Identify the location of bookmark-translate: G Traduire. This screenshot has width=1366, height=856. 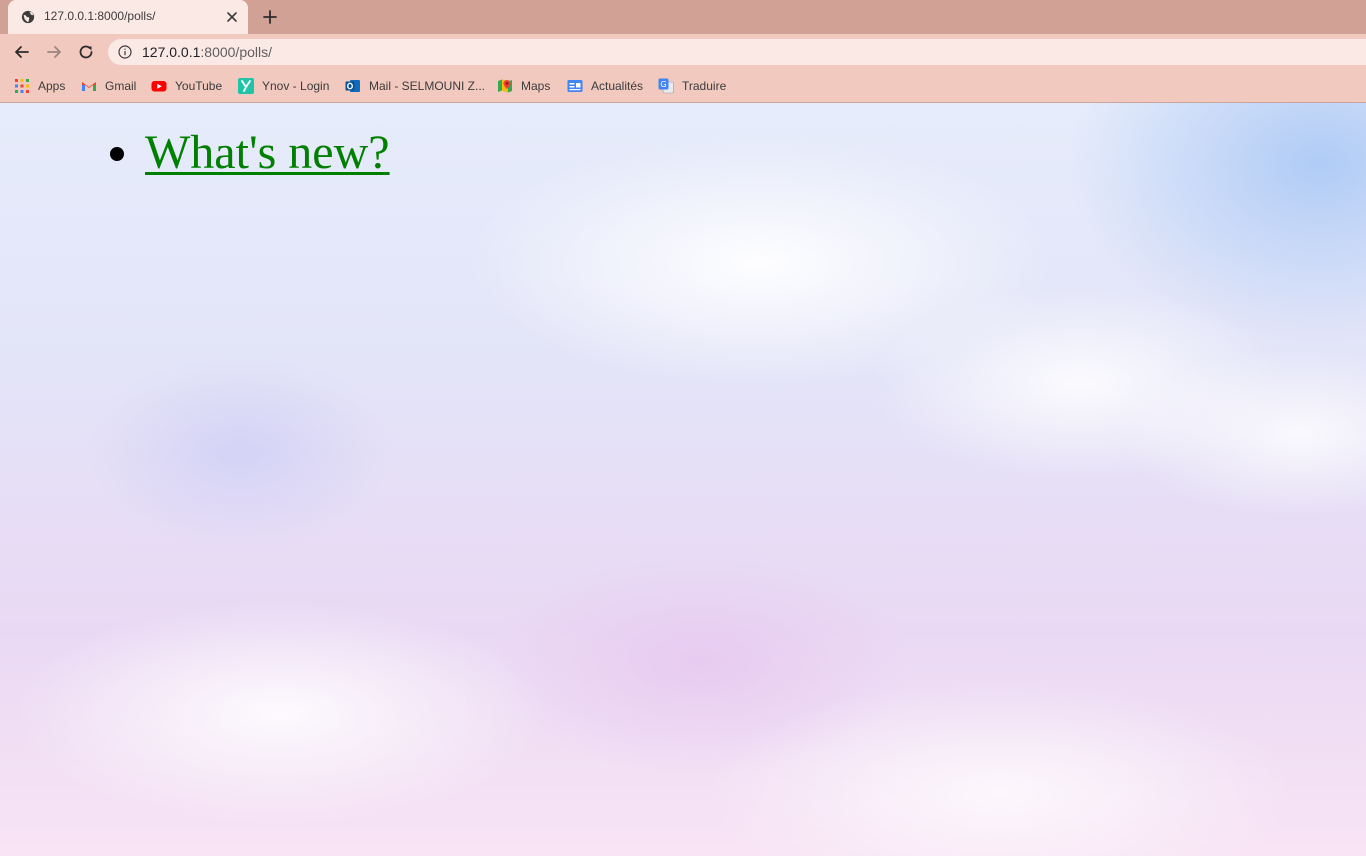
(692, 86).